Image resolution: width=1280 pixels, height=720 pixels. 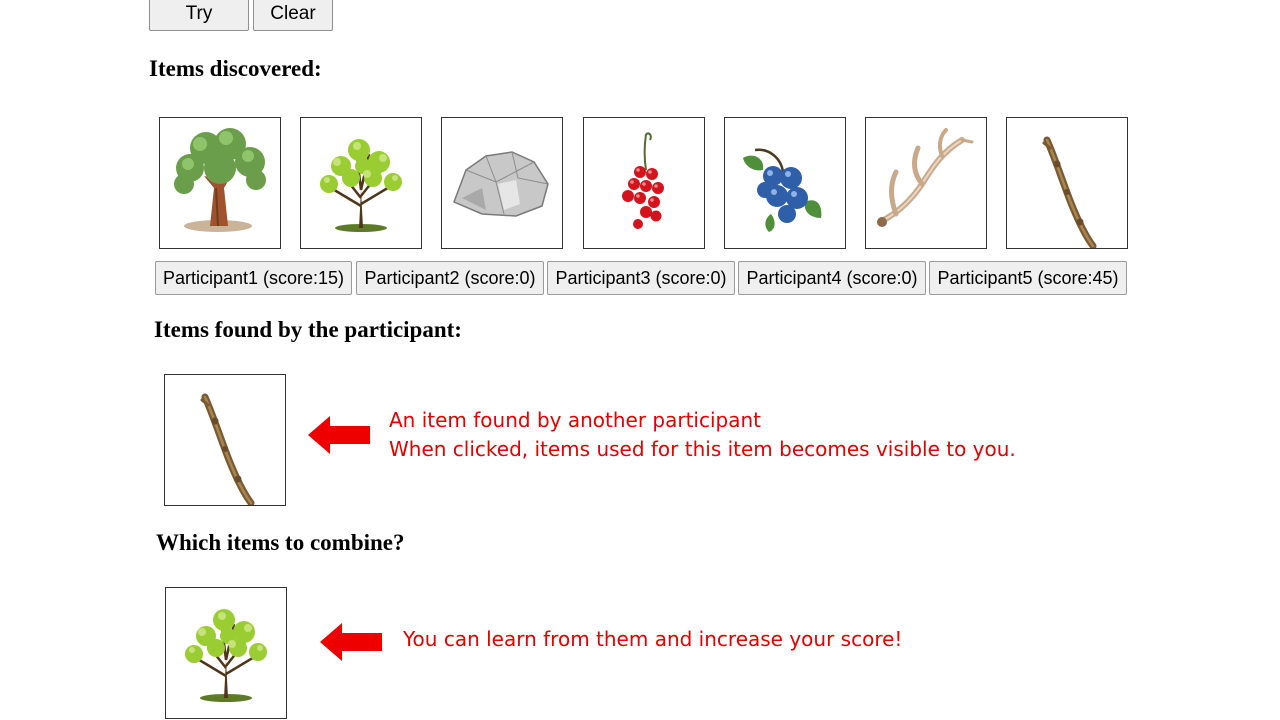 I want to click on combine-item-young-tree, so click(x=226, y=653).